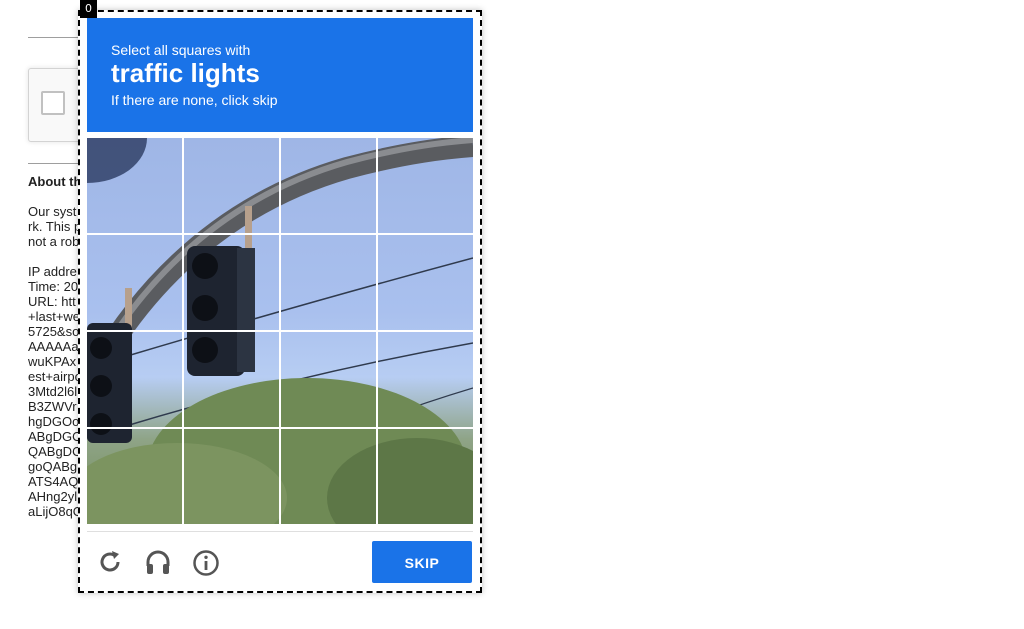  I want to click on grid-tile-r4c2, so click(231, 476).